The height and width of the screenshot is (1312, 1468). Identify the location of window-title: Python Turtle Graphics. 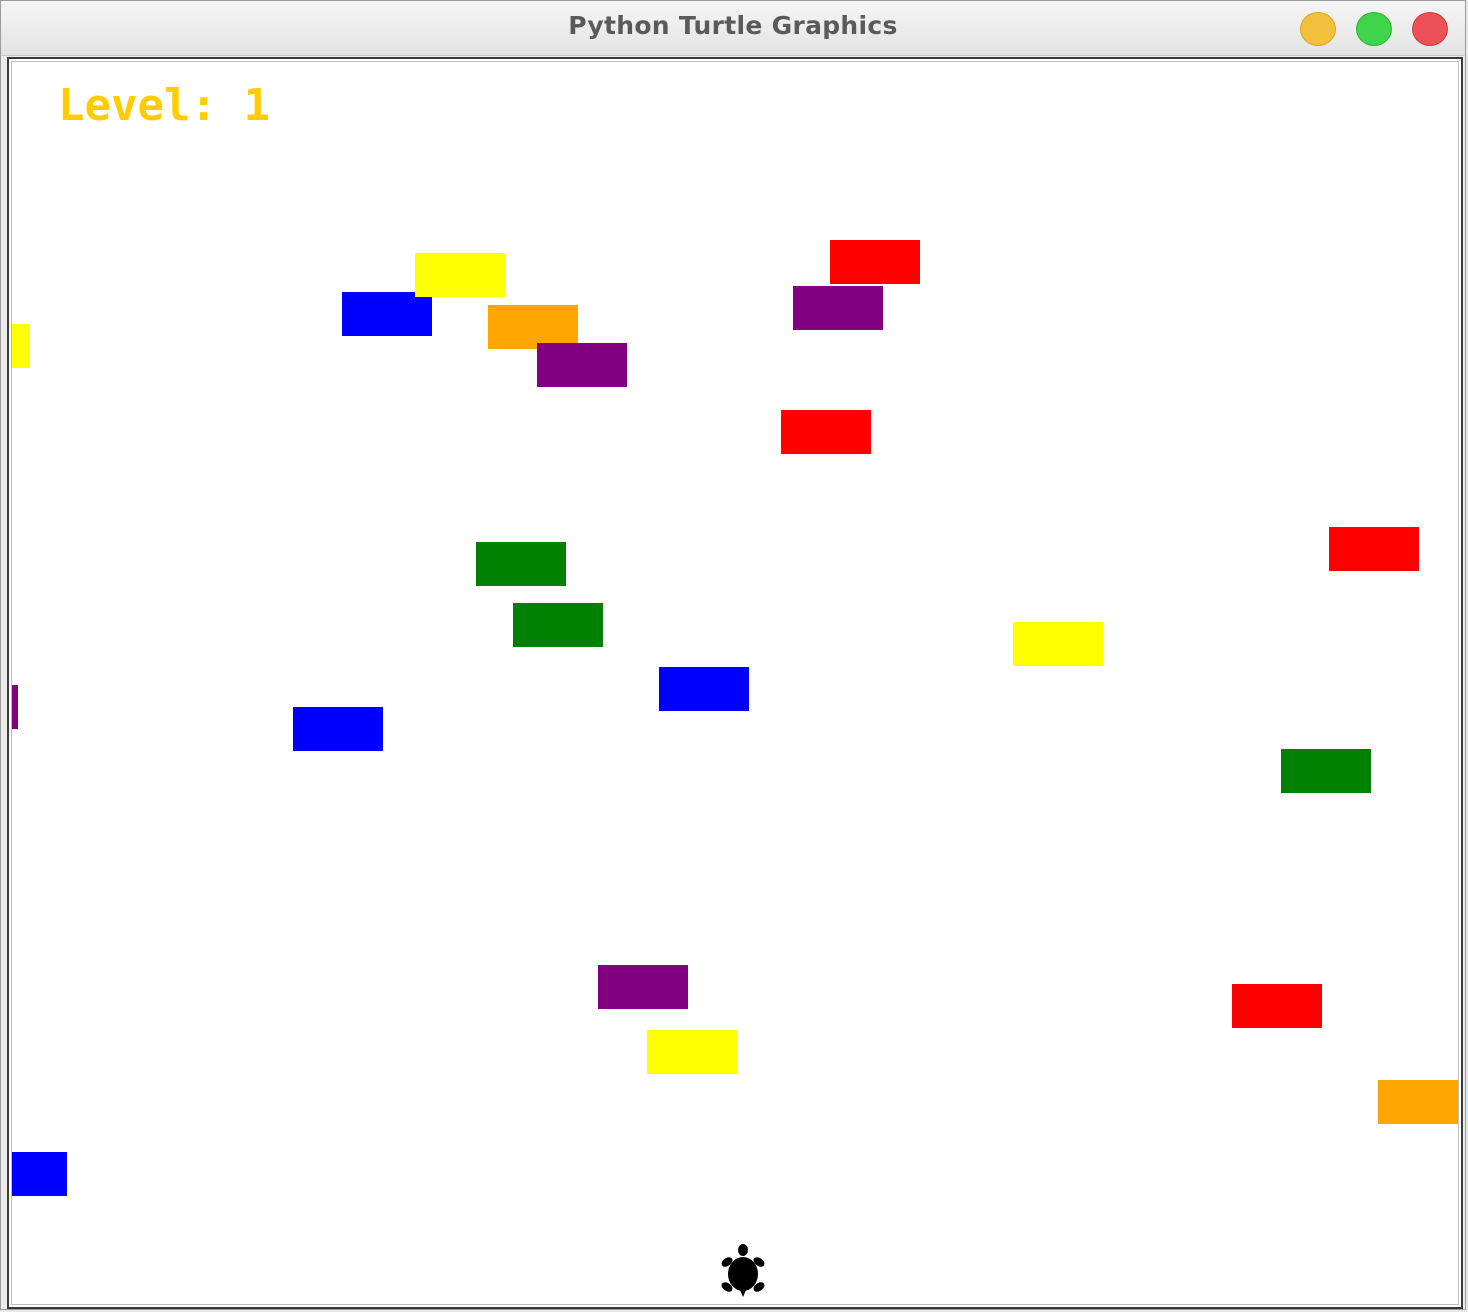
(733, 25).